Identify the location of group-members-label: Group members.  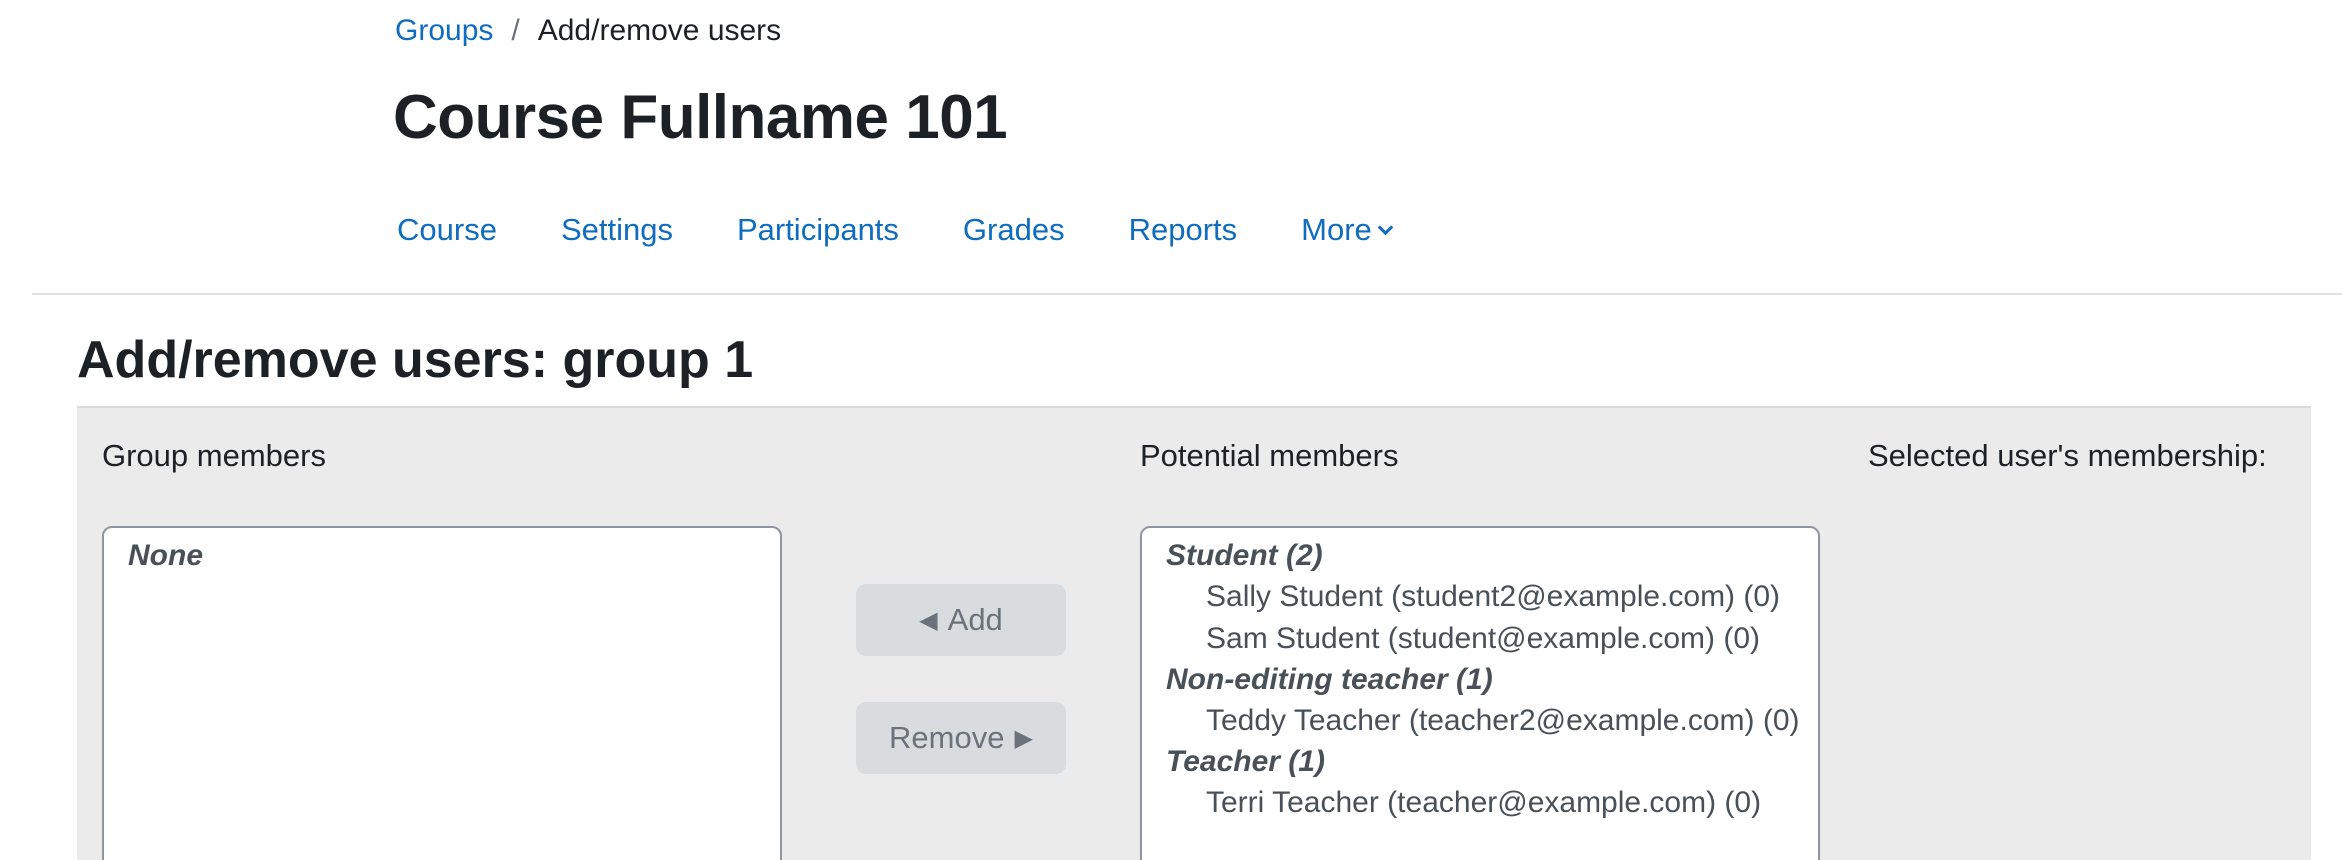
(214, 455).